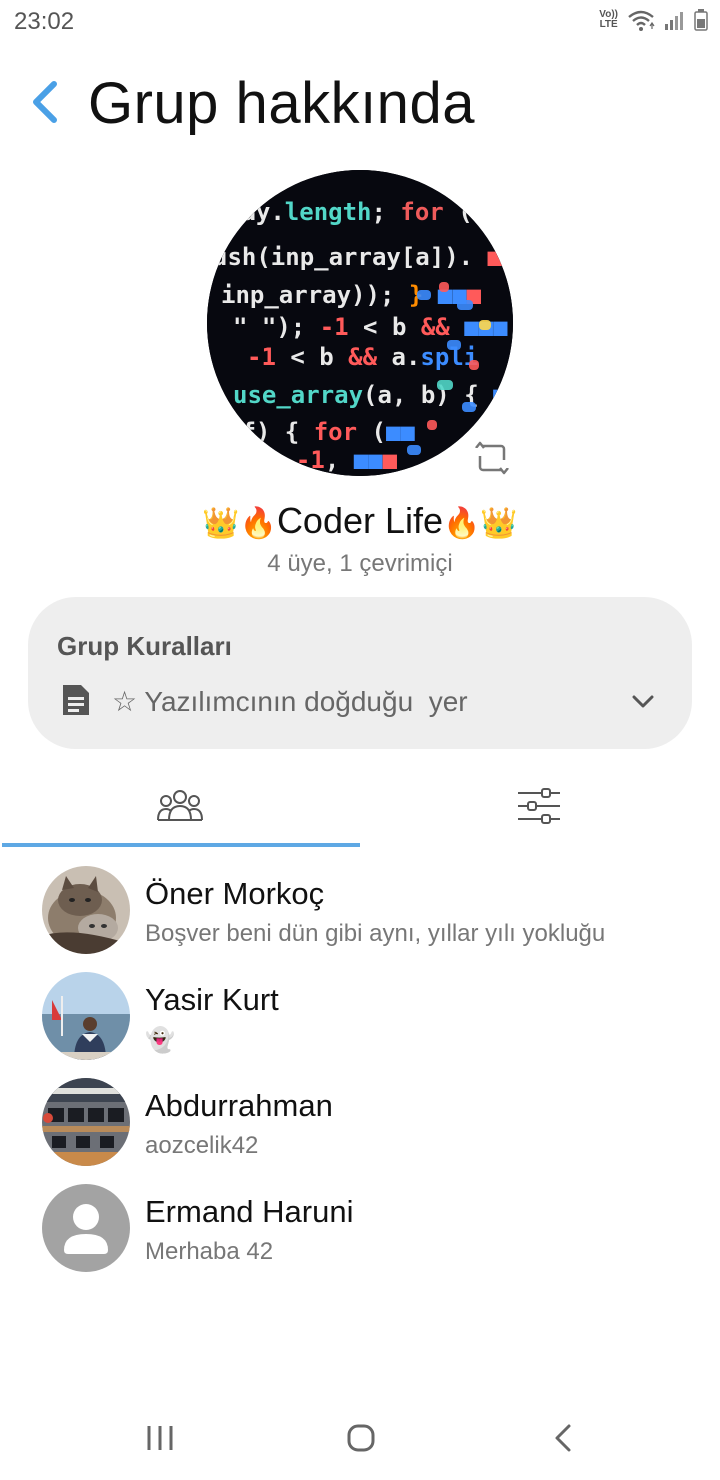  Describe the element at coordinates (249, 1211) in the screenshot. I see `member-name: Ermand Haruni` at that location.